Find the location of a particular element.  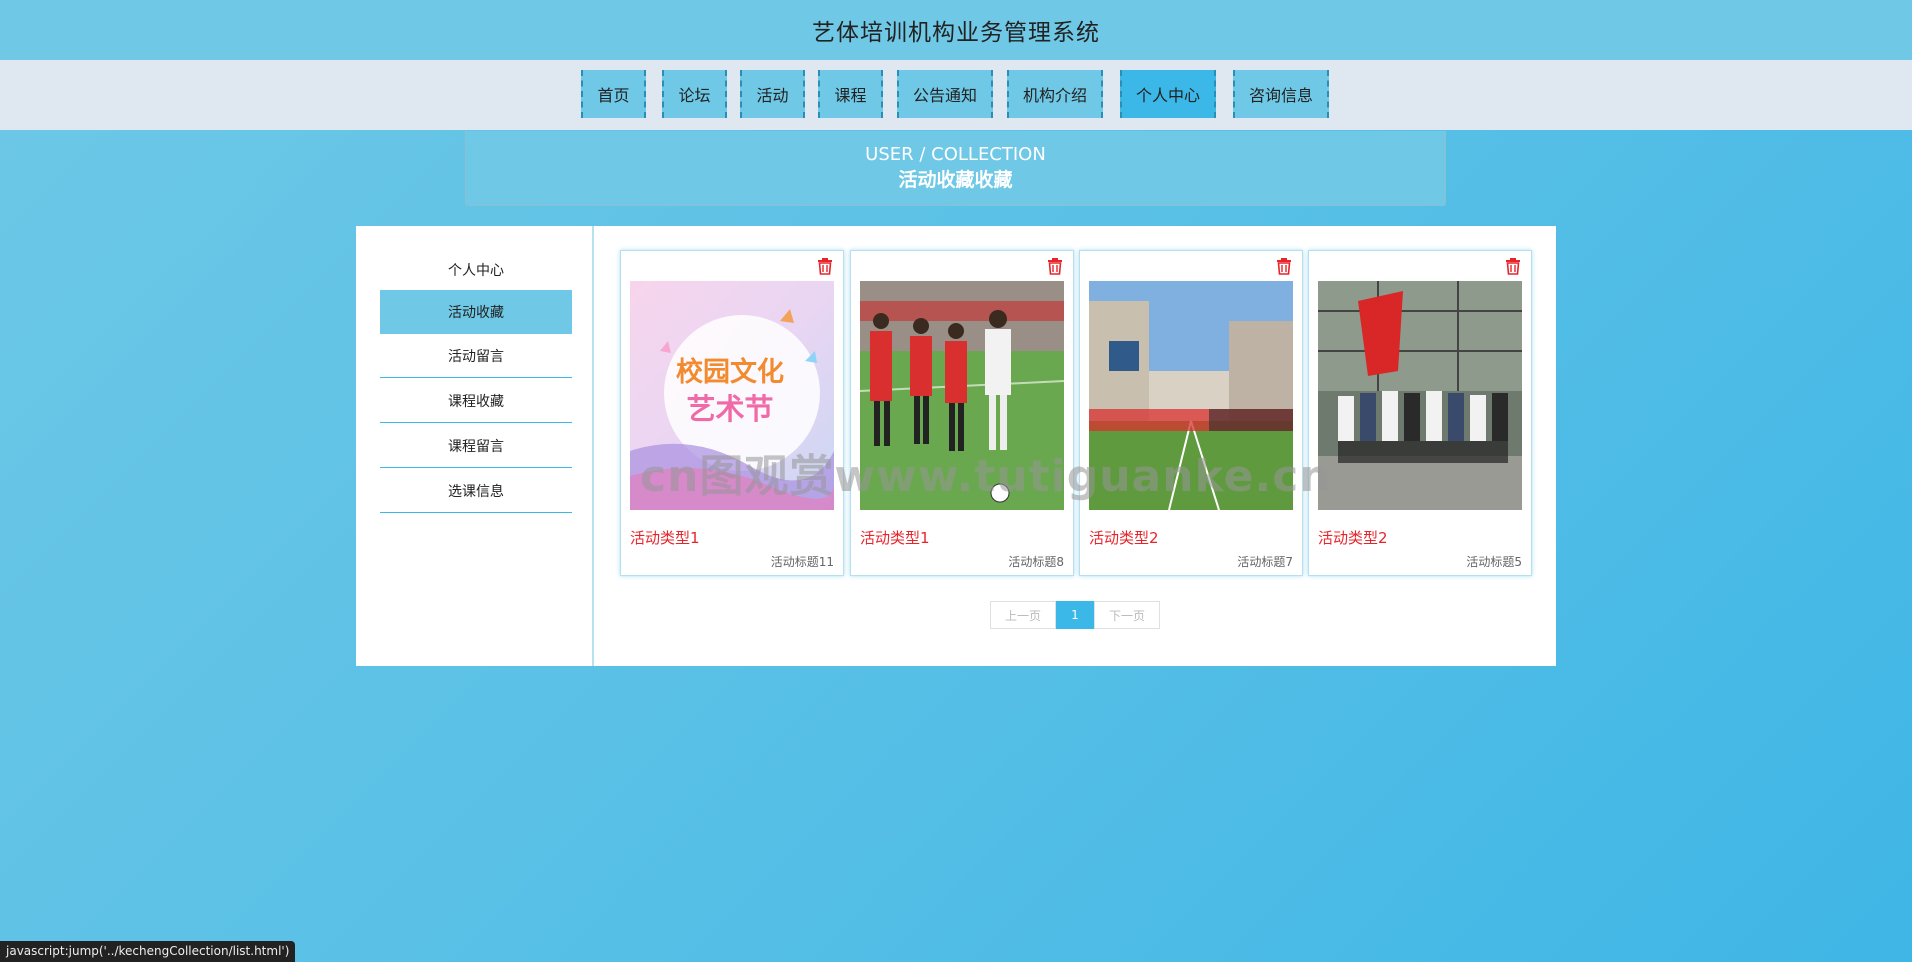

nav-item-consult: 咨询信息 is located at coordinates (1281, 94).